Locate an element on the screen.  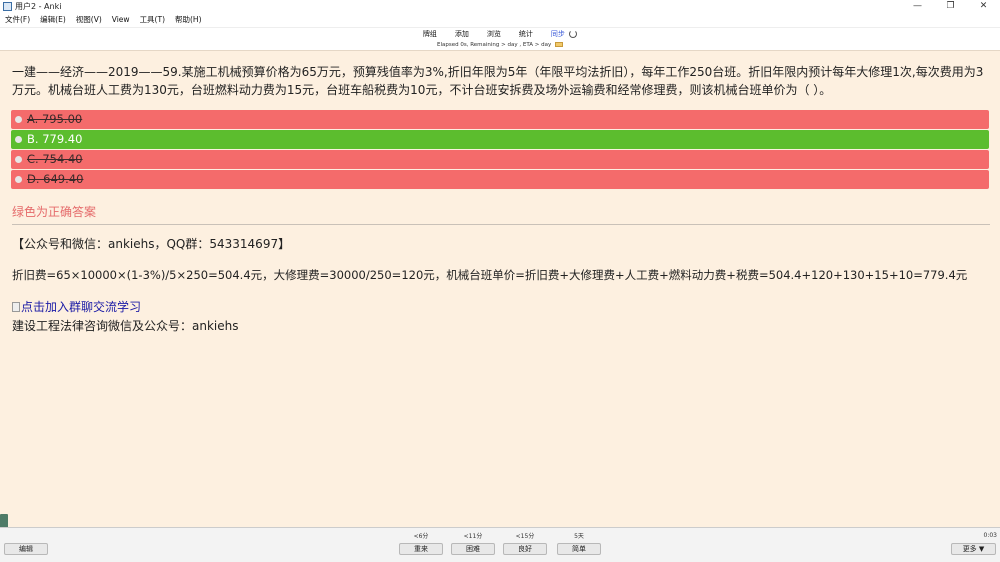
interval-again: <6分 is located at coordinates (421, 536).